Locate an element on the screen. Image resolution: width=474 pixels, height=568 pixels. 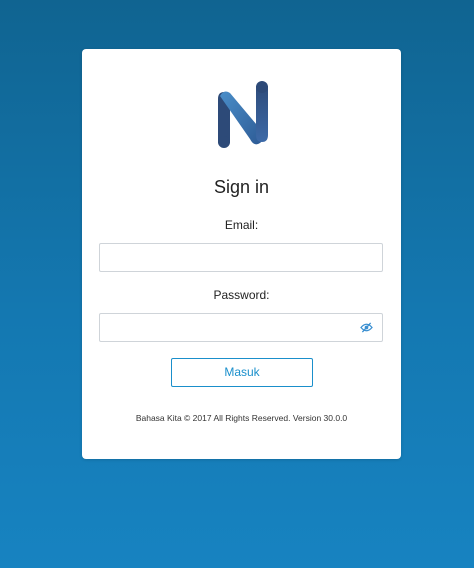
email-field-wrapper is located at coordinates (241, 257).